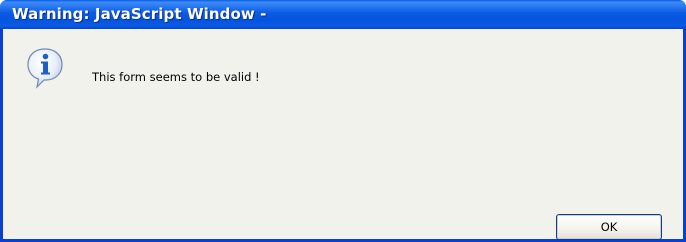 Image resolution: width=686 pixels, height=242 pixels. I want to click on info-icon, so click(45, 68).